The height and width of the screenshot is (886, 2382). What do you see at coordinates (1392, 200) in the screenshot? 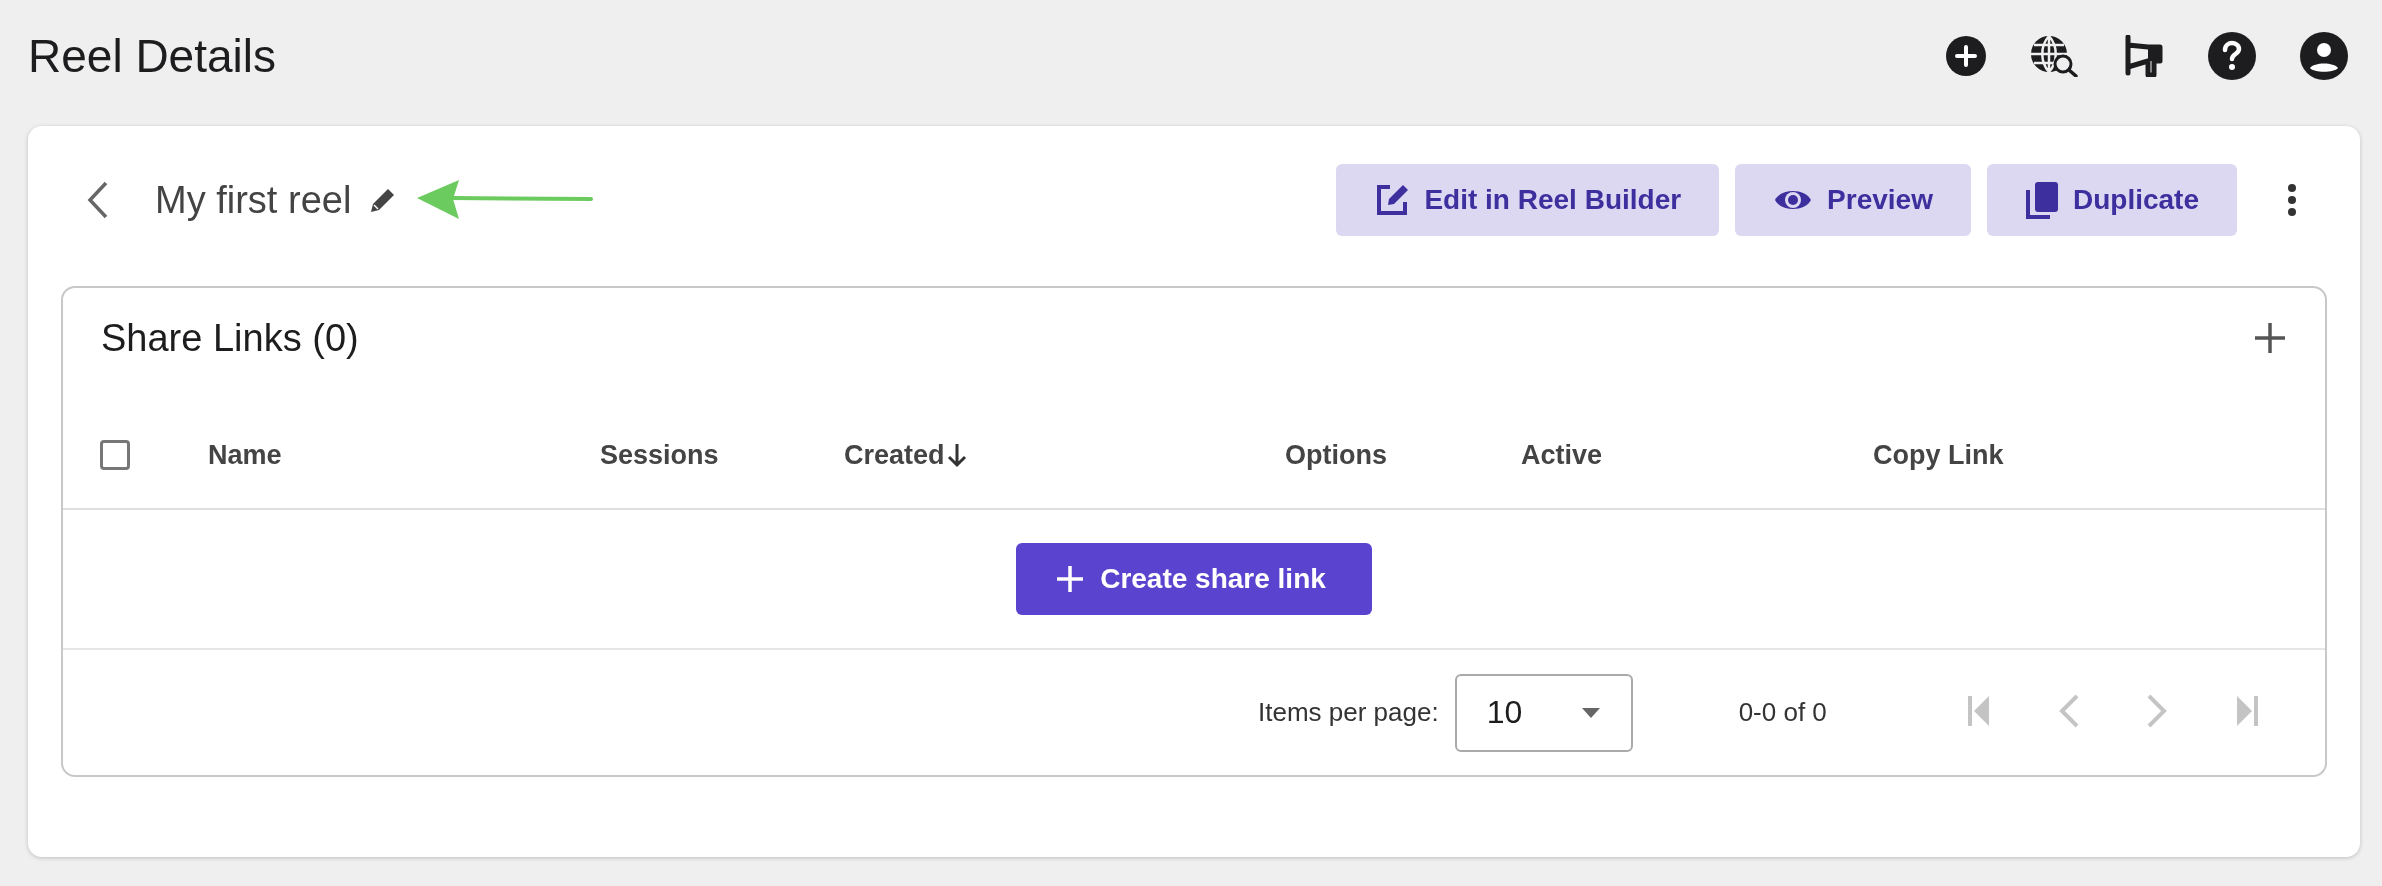
I see `edit-icon` at bounding box center [1392, 200].